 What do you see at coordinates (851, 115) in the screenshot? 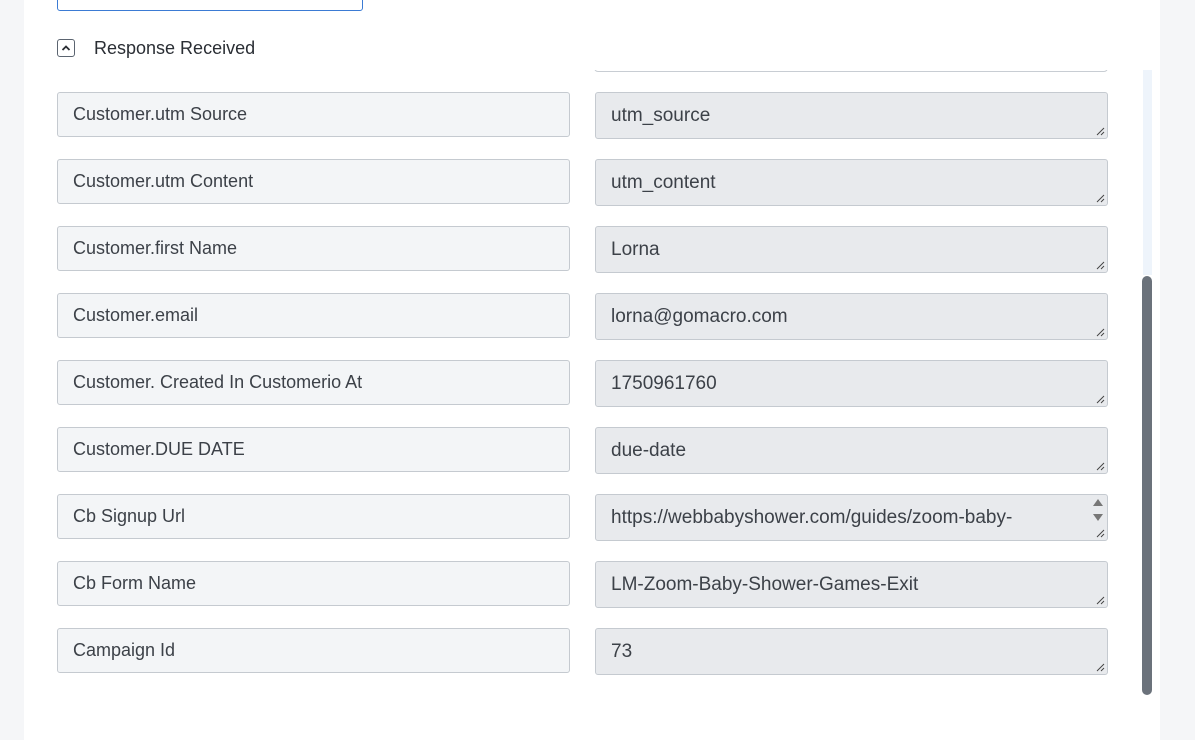
I see `field-value-input: utm_source` at bounding box center [851, 115].